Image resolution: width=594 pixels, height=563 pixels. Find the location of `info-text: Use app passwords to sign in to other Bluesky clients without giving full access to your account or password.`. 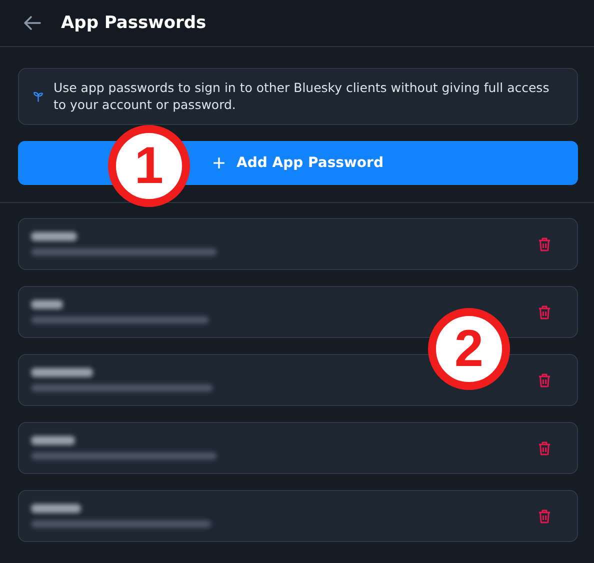

info-text: Use app passwords to sign in to other Bluesky clients without giving full access to your account or password. is located at coordinates (301, 96).